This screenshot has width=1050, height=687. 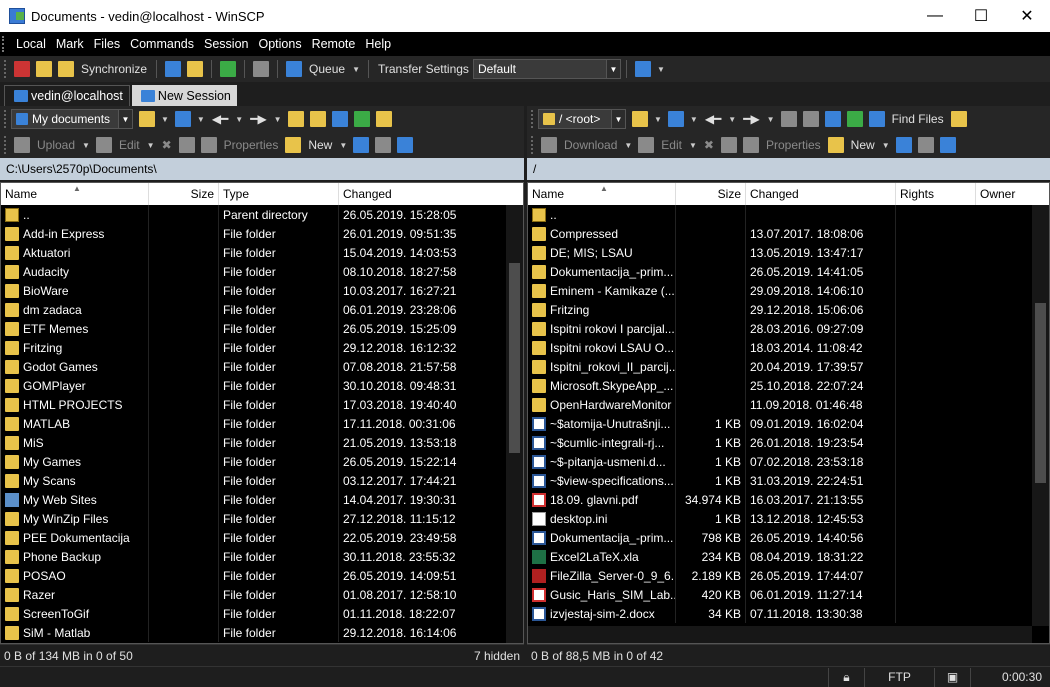 I want to click on menu-remote: Remote, so click(x=334, y=44).